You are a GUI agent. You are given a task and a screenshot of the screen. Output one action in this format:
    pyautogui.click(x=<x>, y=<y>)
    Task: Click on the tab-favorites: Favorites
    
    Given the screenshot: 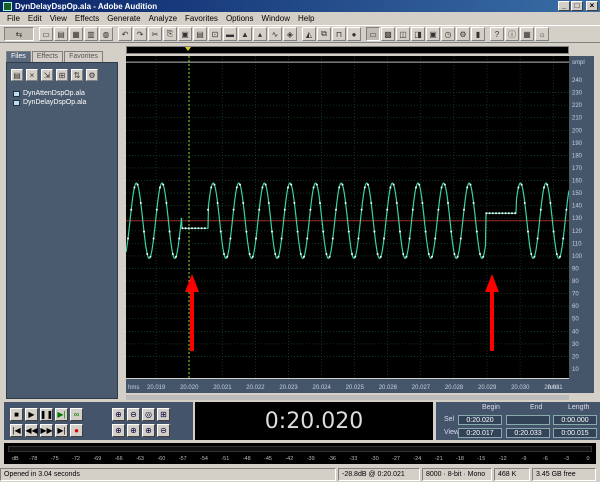 What is the action you would take?
    pyautogui.click(x=83, y=56)
    